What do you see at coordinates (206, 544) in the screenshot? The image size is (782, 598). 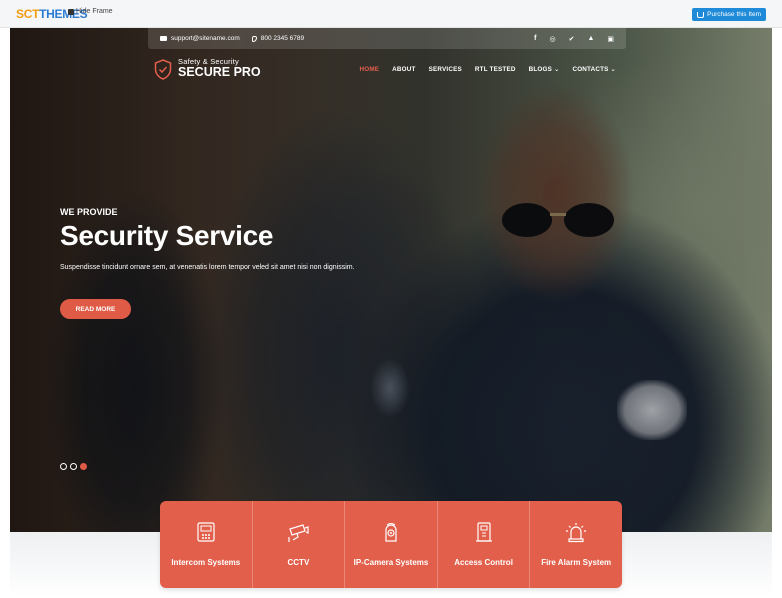 I see `service-intercom: Intercom Systems` at bounding box center [206, 544].